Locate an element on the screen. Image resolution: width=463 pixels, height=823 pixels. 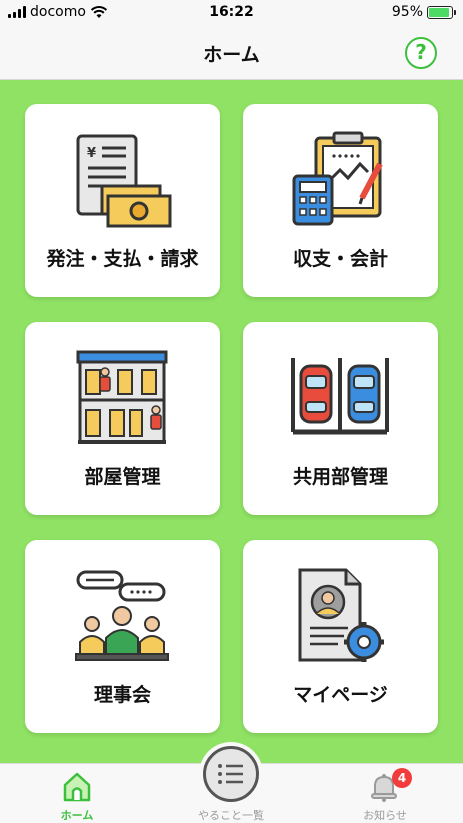
menu-card-accounting: 収支・会計 is located at coordinates (340, 200).